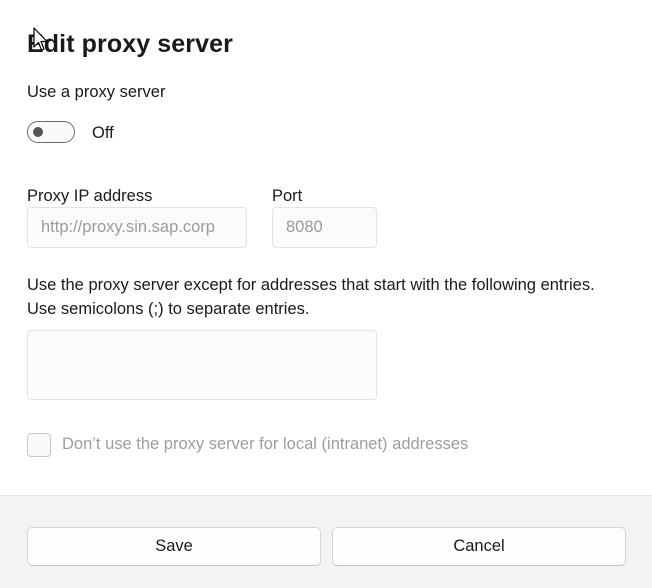  What do you see at coordinates (287, 196) in the screenshot?
I see `port-label: Port` at bounding box center [287, 196].